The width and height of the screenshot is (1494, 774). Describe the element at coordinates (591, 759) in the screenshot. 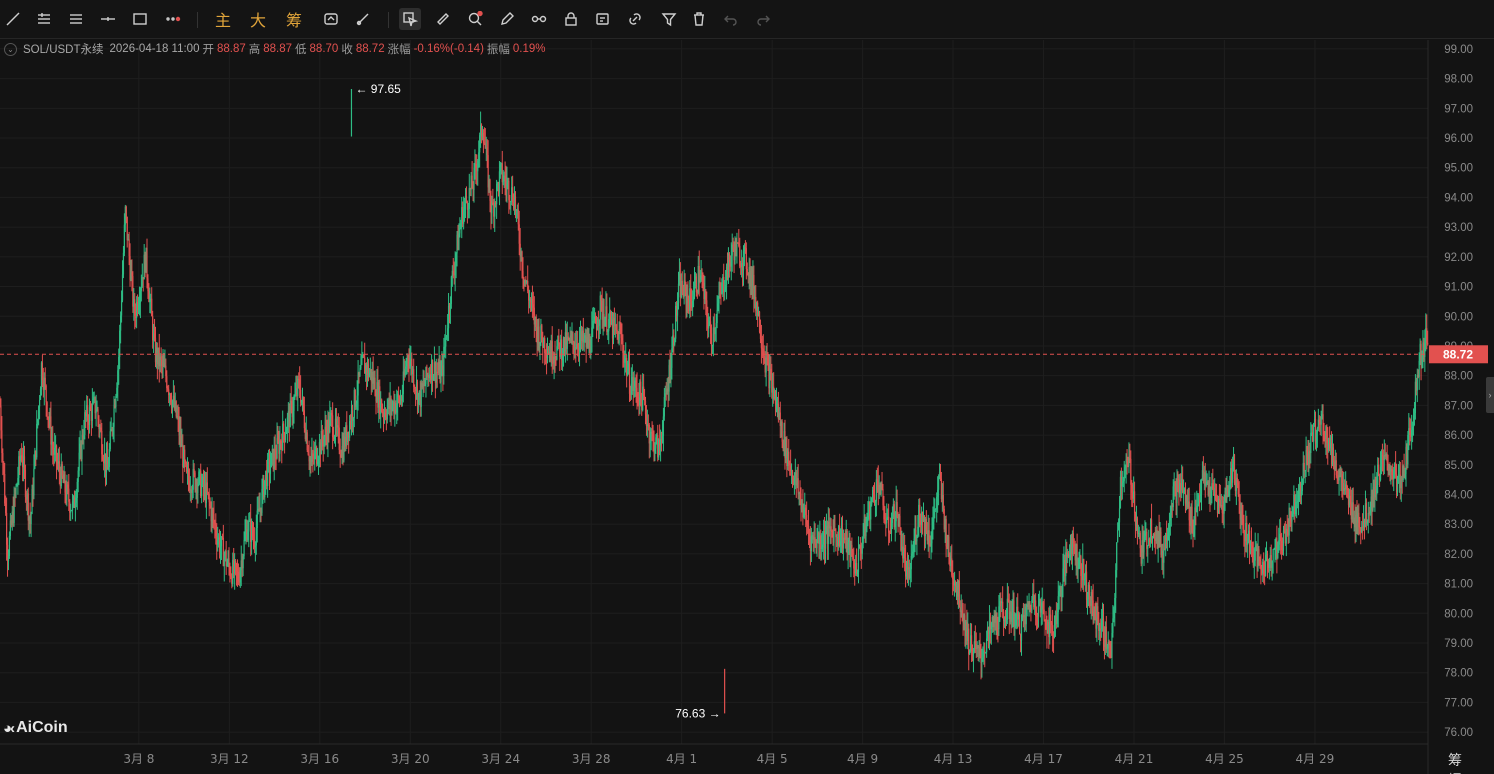

I see `x-tick-label: 3月 28` at that location.